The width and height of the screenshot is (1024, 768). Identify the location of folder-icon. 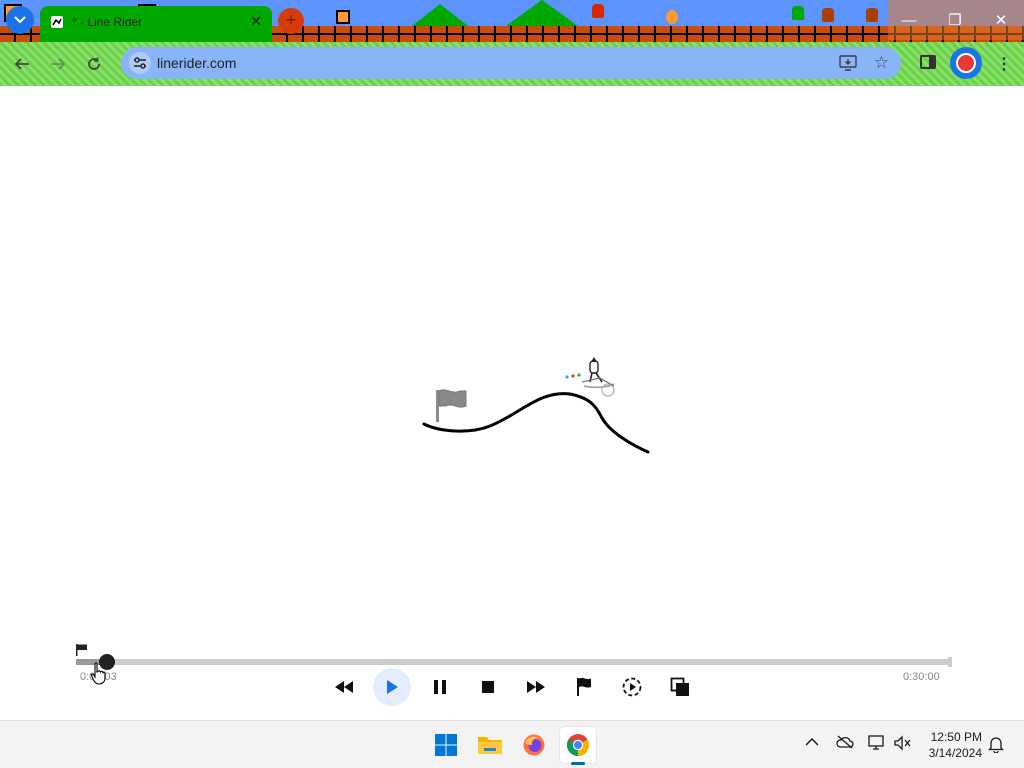
(490, 745).